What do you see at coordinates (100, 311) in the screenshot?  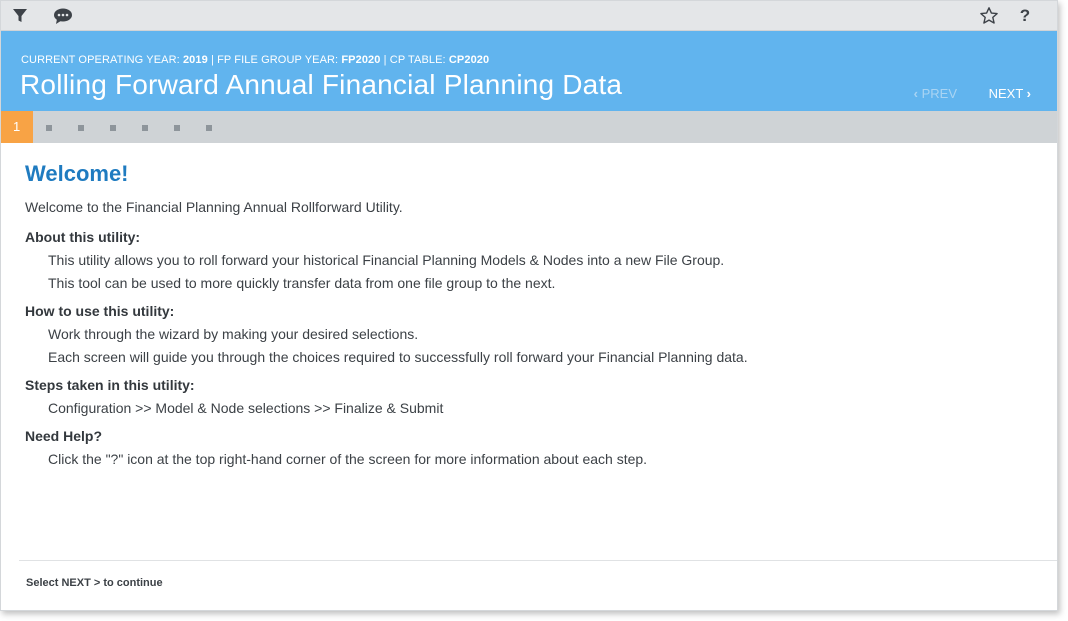 I see `section-title: How to use this utility:` at bounding box center [100, 311].